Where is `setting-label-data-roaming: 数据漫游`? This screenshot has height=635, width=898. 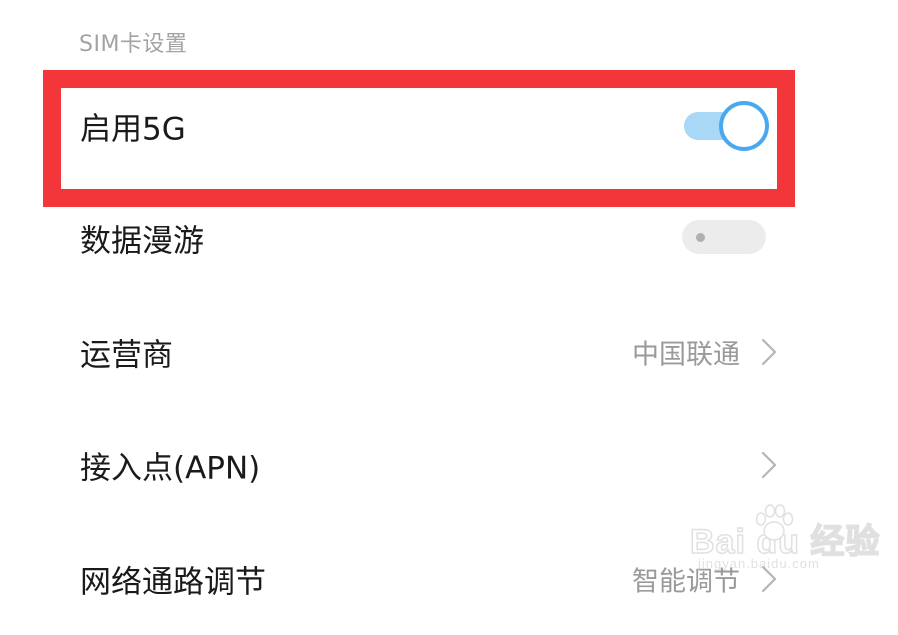 setting-label-data-roaming: 数据漫游 is located at coordinates (142, 241).